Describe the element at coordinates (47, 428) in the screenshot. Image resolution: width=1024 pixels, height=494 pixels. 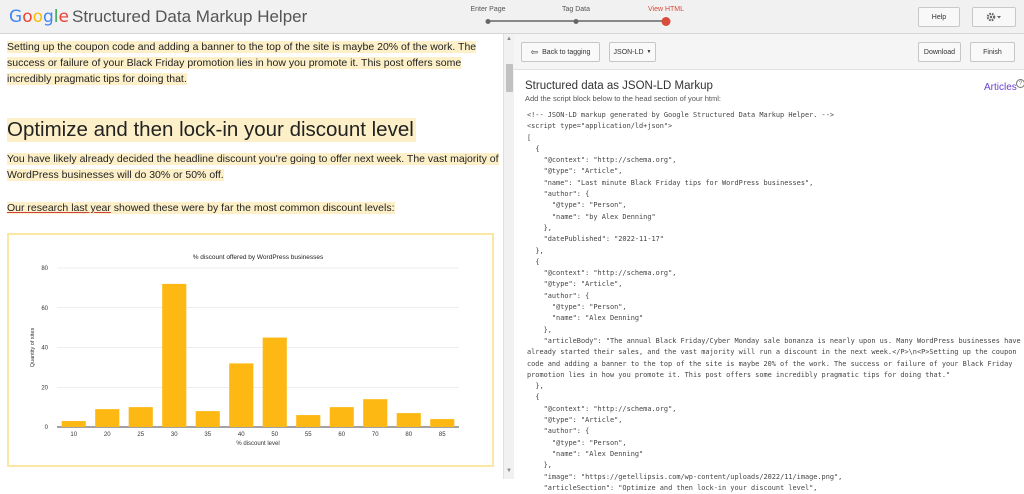
I see `y-tick-label: 0` at that location.